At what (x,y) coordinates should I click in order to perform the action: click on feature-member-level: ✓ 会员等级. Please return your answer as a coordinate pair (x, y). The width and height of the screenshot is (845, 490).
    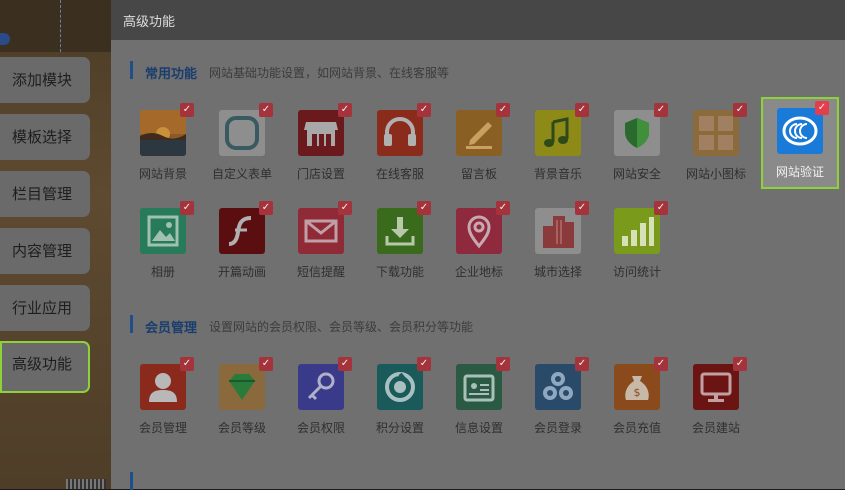
    Looking at the image, I should click on (242, 401).